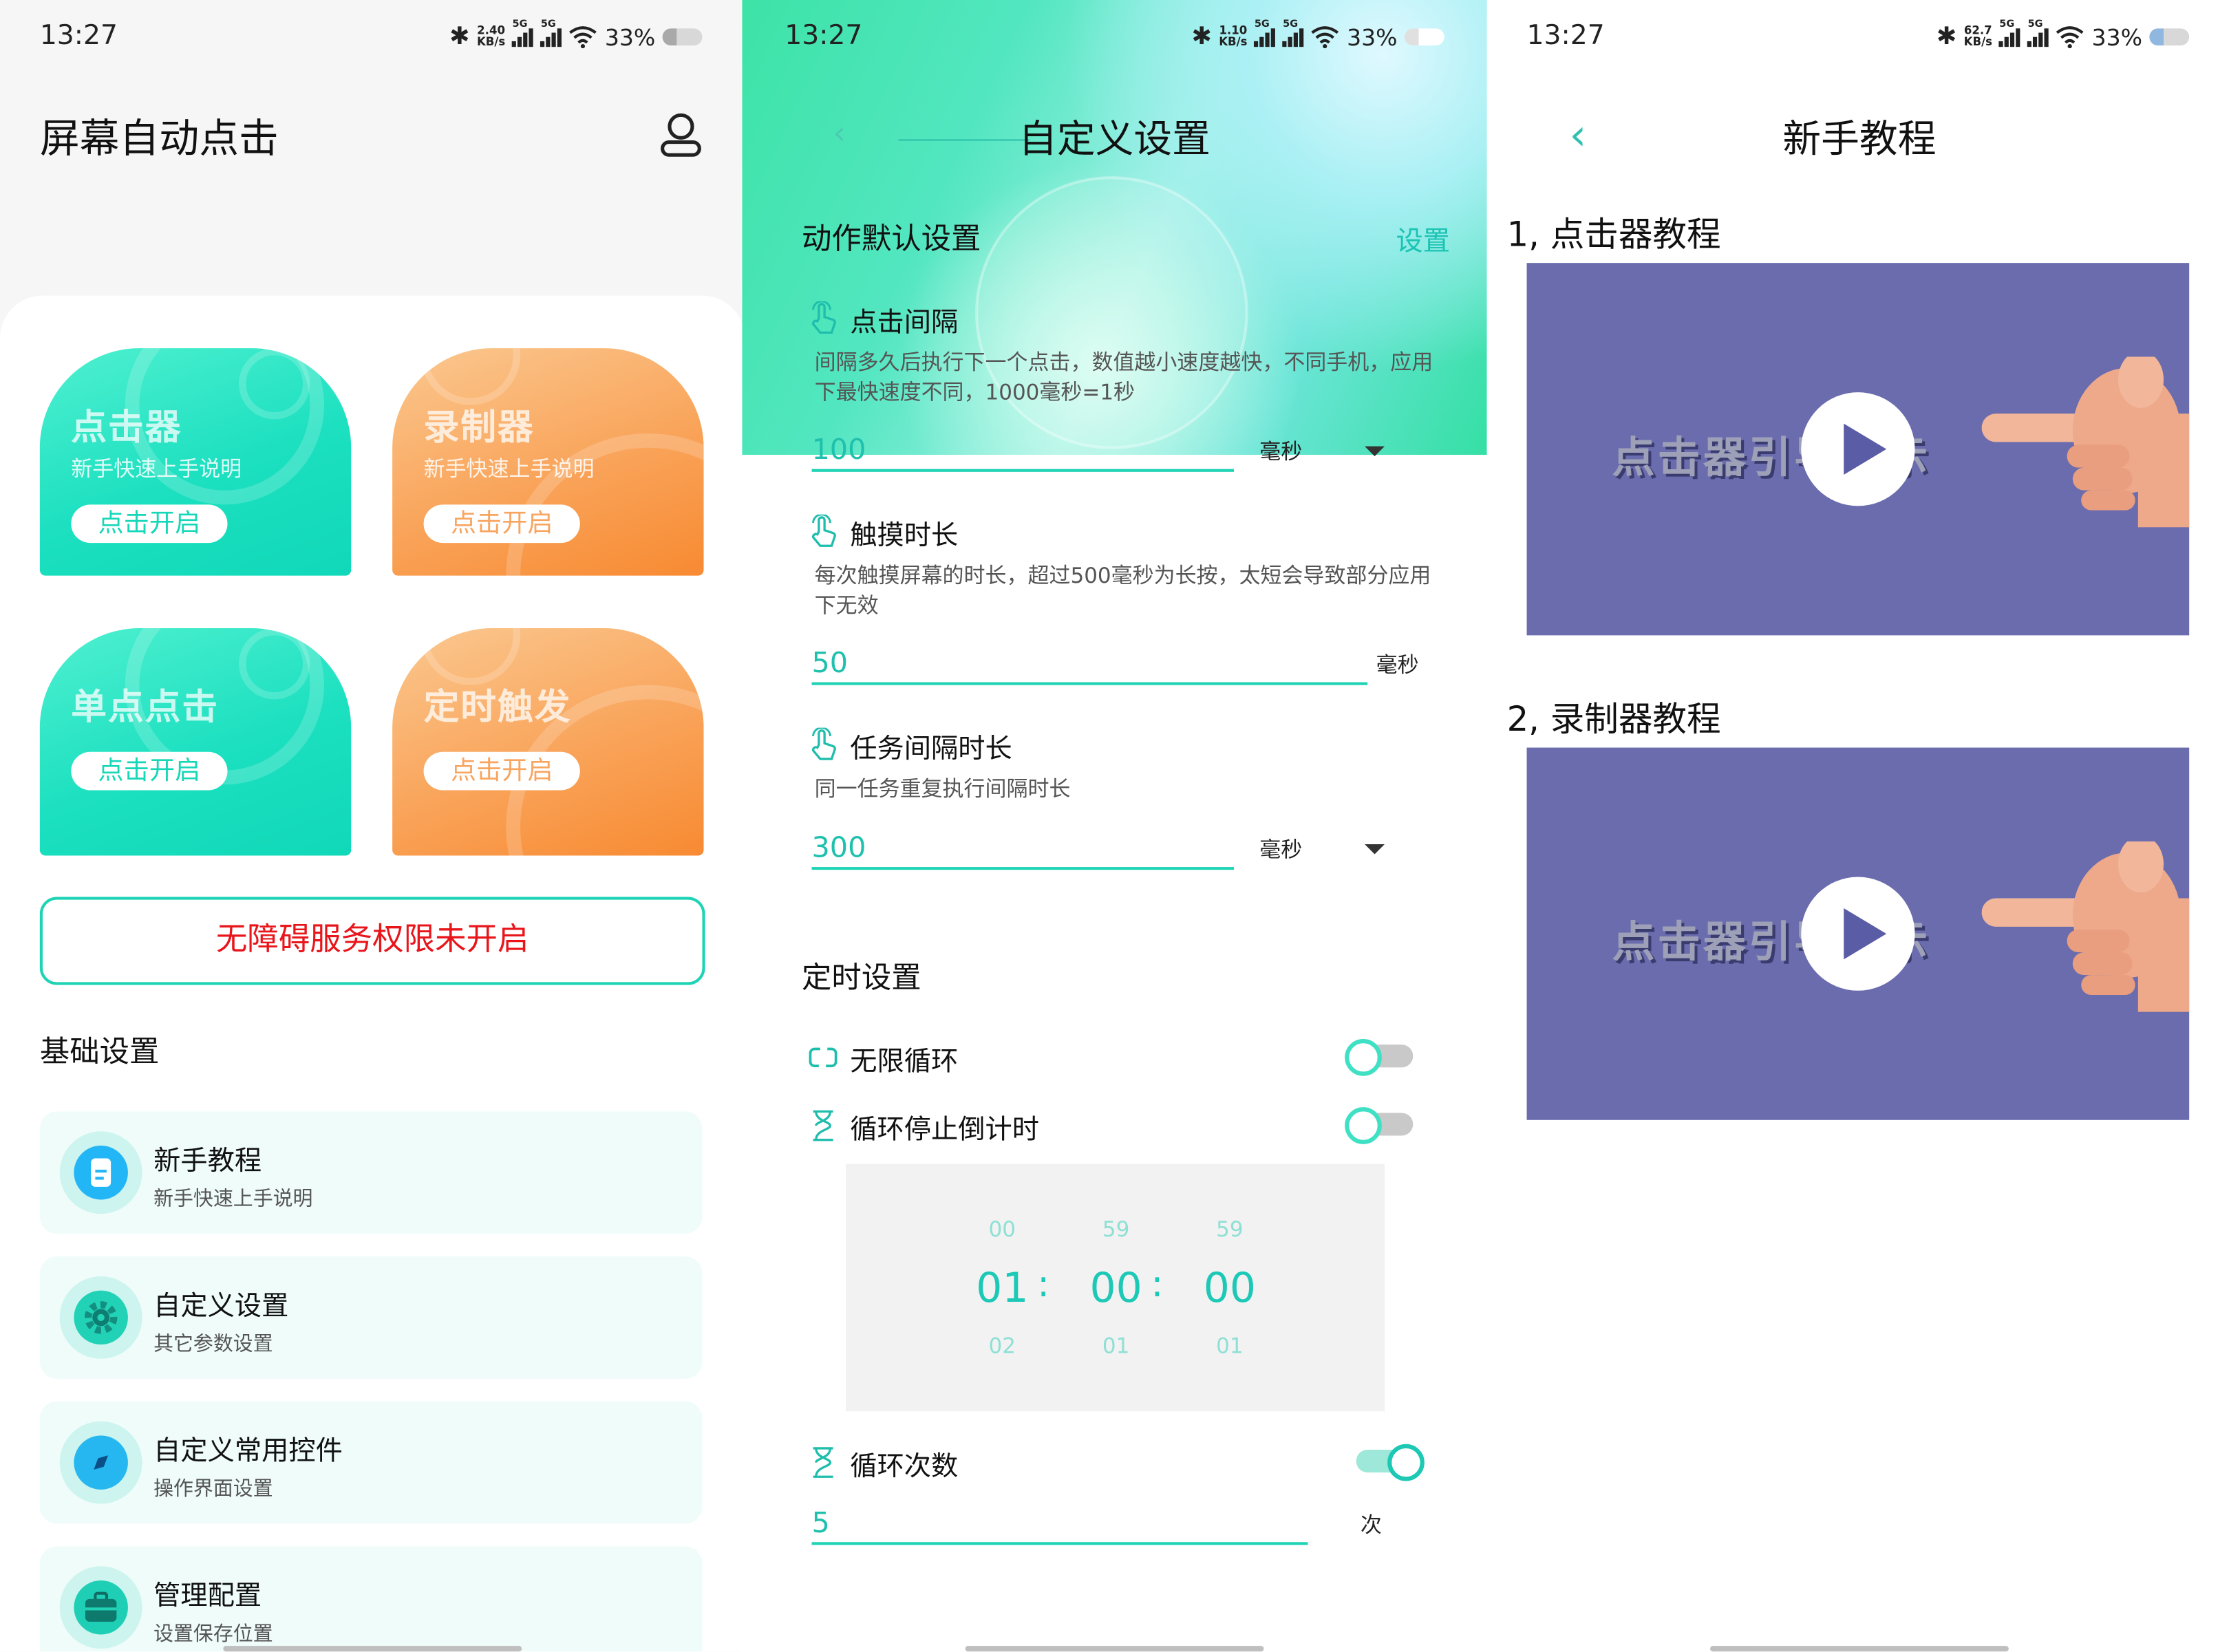 This screenshot has width=2229, height=1652. What do you see at coordinates (213, 1344) in the screenshot?
I see `list-item-desc: 其它参数设置` at bounding box center [213, 1344].